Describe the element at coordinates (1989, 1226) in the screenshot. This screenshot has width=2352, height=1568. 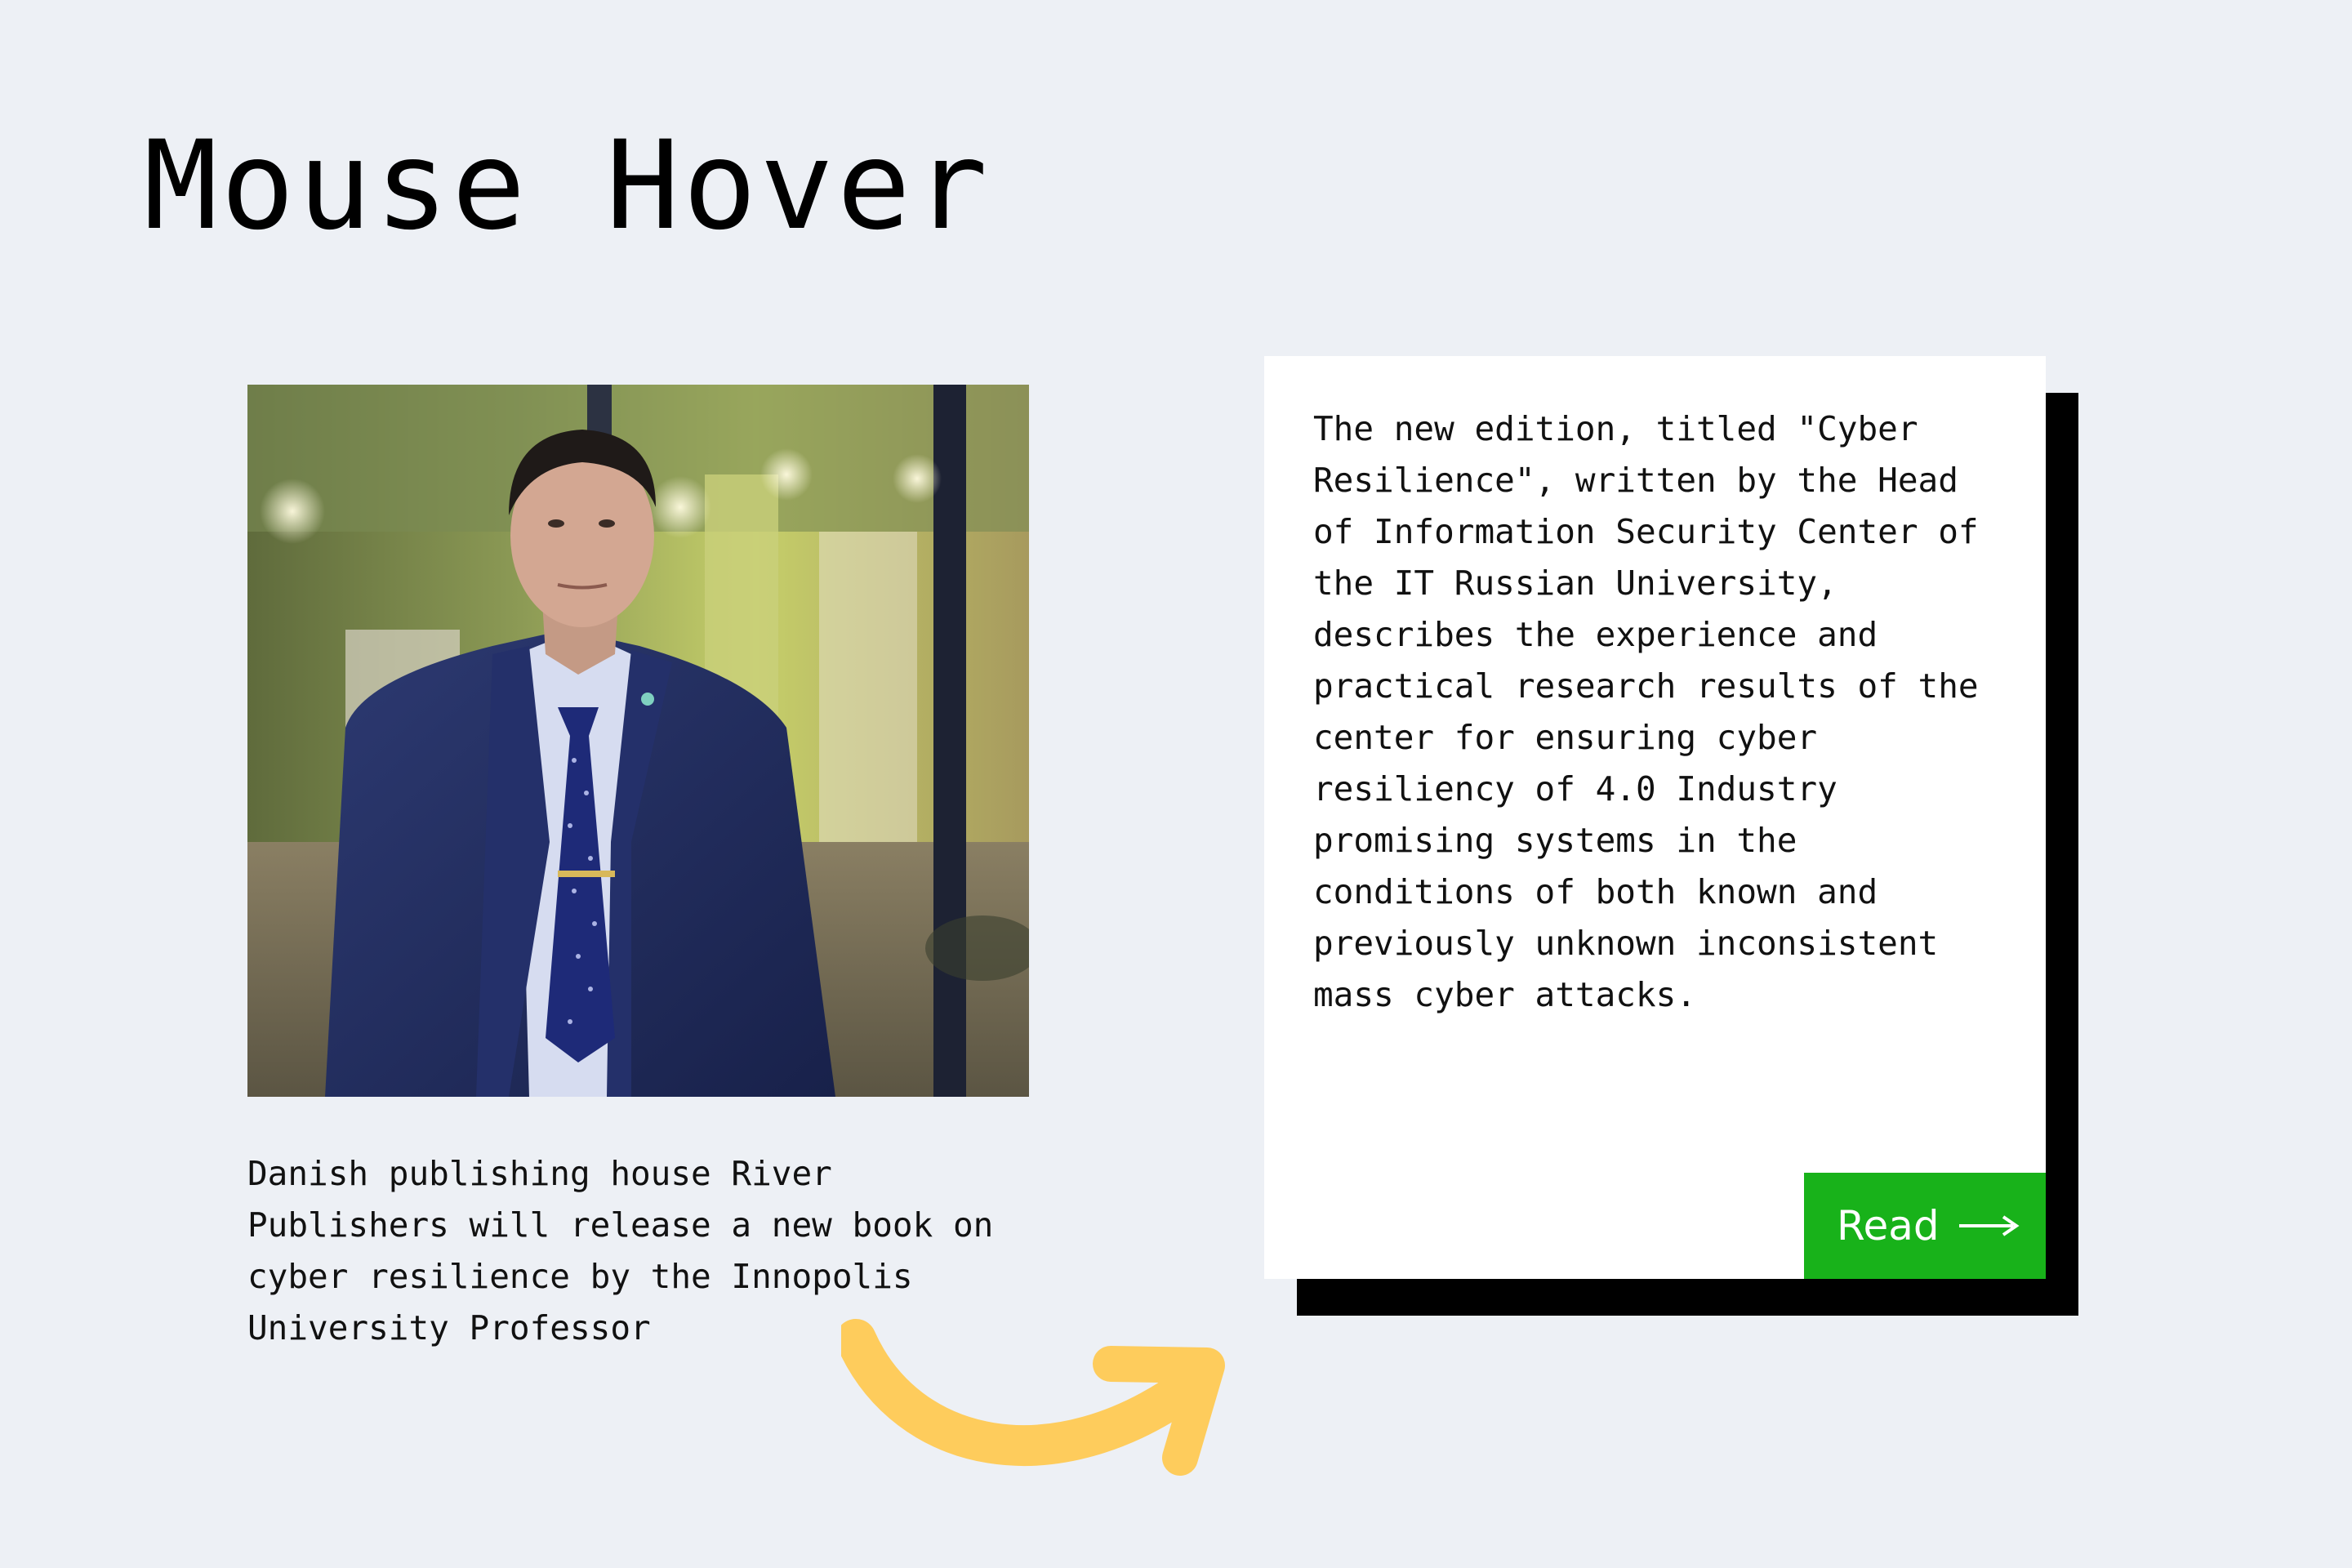
I see `arrow-right-icon` at that location.